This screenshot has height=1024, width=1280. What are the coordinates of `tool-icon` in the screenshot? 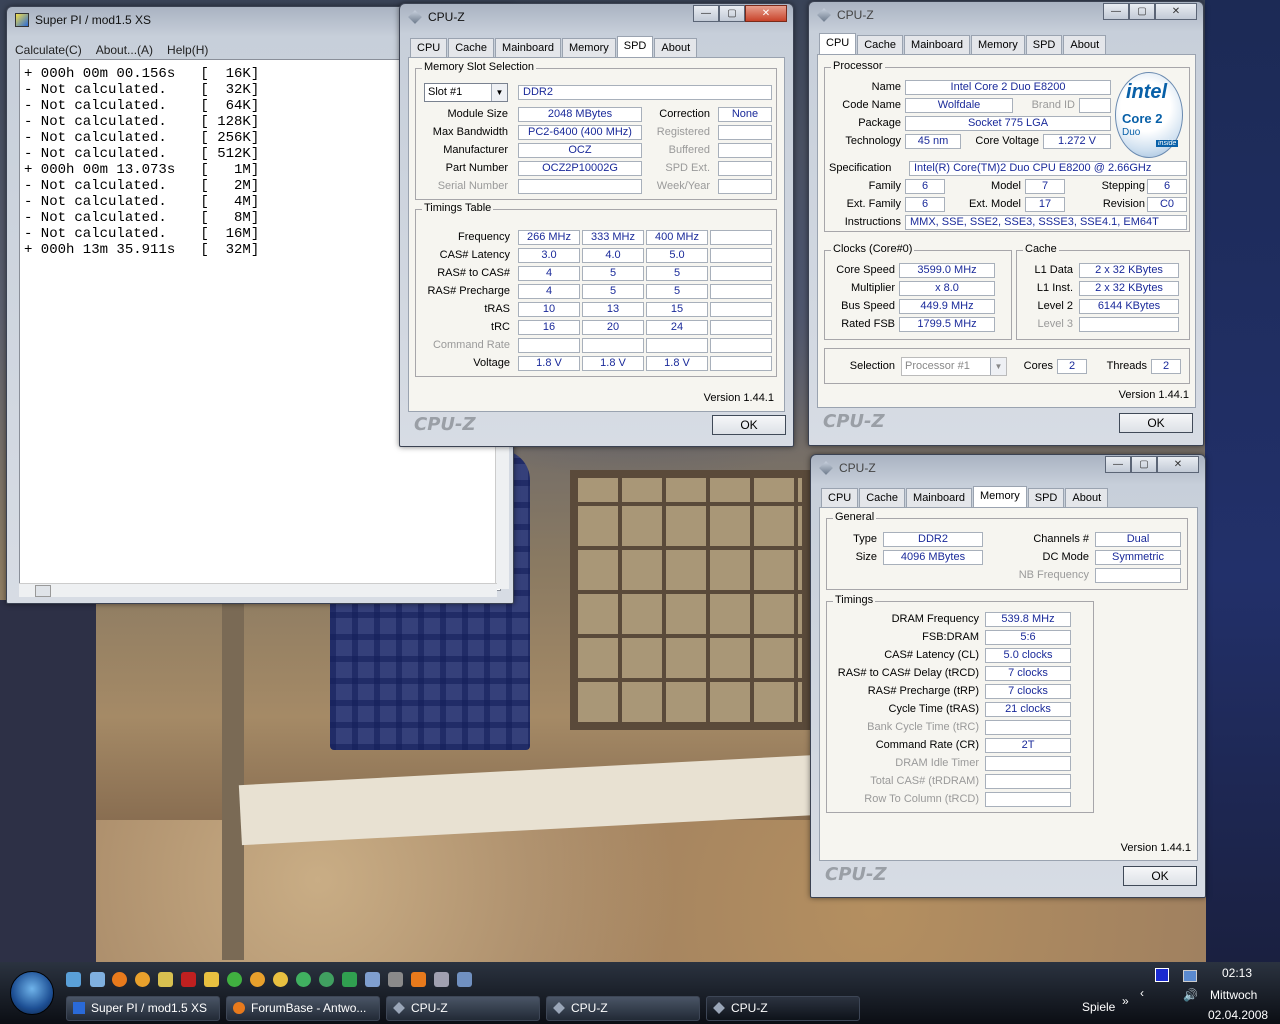 It's located at (165, 979).